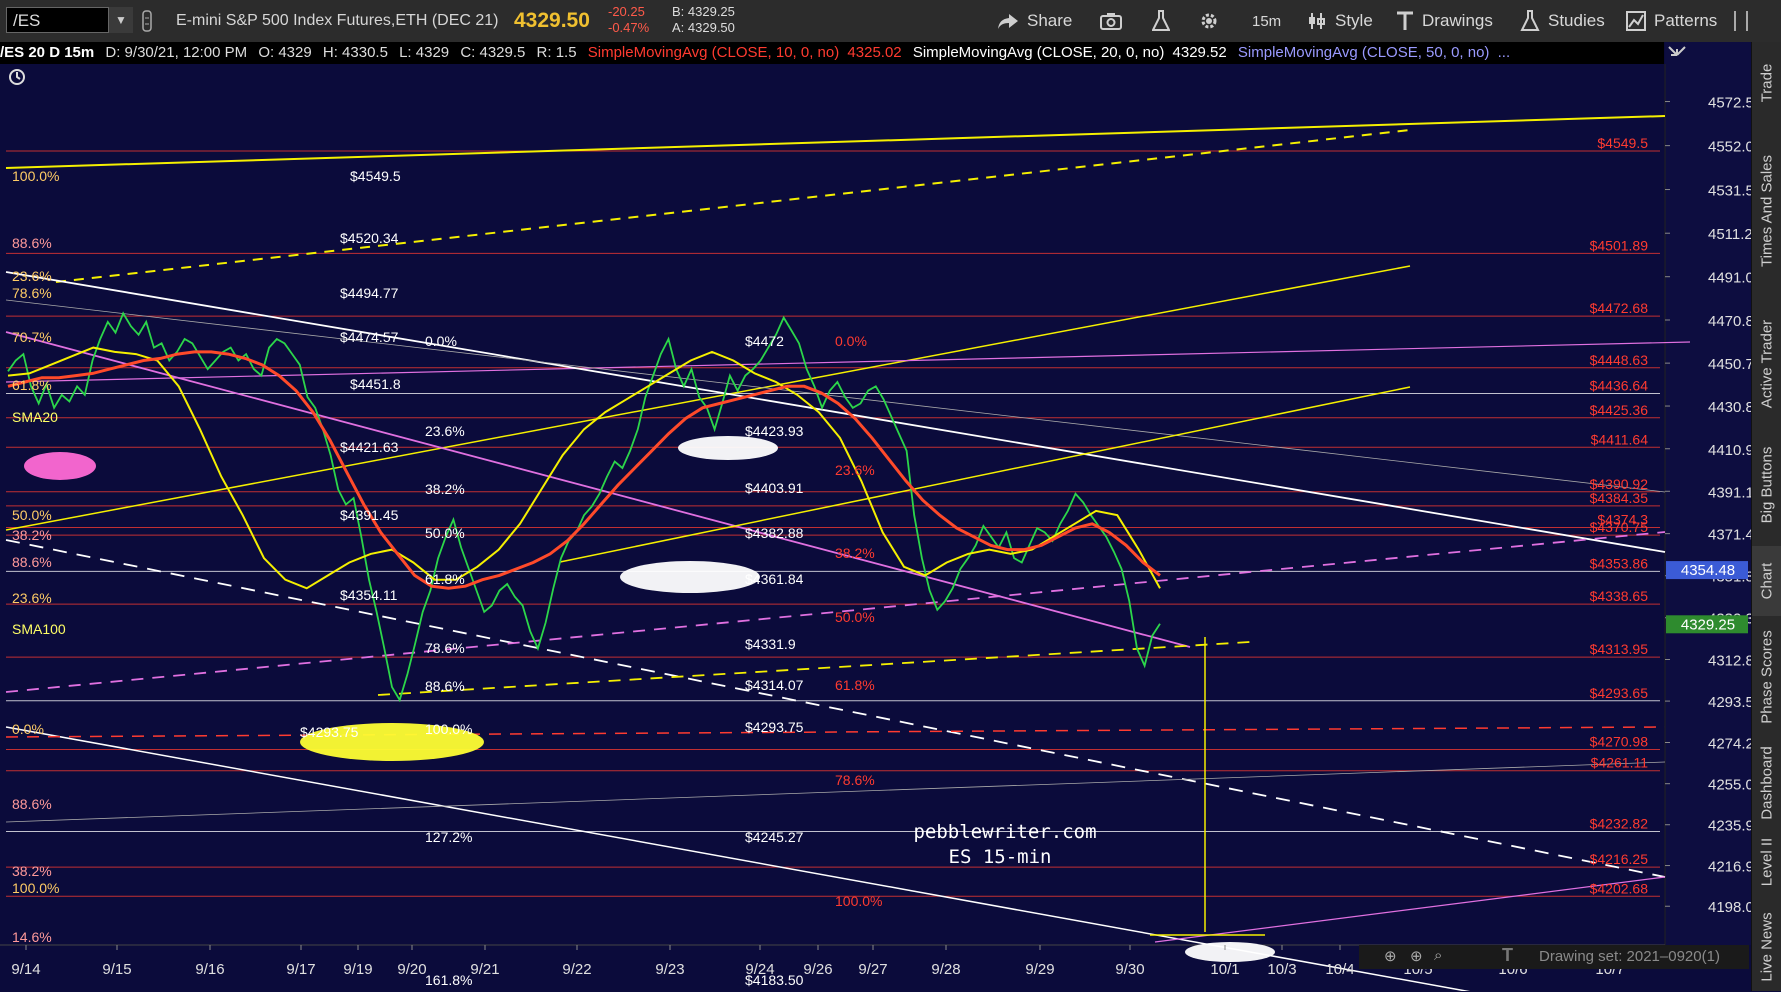 The image size is (1781, 992). Describe the element at coordinates (1729, 661) in the screenshot. I see `price-axis-label: 4312.86` at that location.